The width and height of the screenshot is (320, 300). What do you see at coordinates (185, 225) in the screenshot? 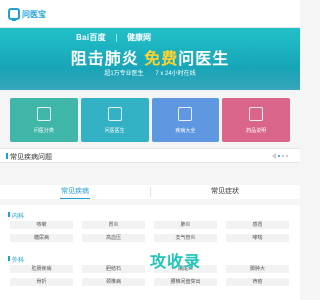
I see `disease-chip: 肺炎` at bounding box center [185, 225].